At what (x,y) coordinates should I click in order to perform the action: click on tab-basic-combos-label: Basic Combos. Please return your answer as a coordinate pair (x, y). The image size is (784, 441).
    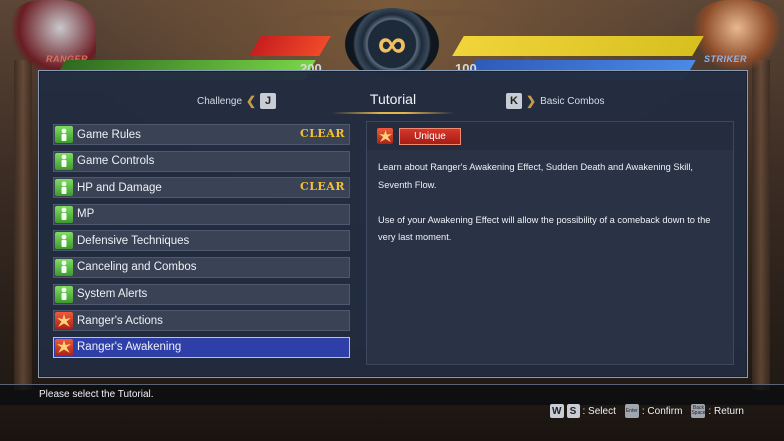
    Looking at the image, I should click on (572, 101).